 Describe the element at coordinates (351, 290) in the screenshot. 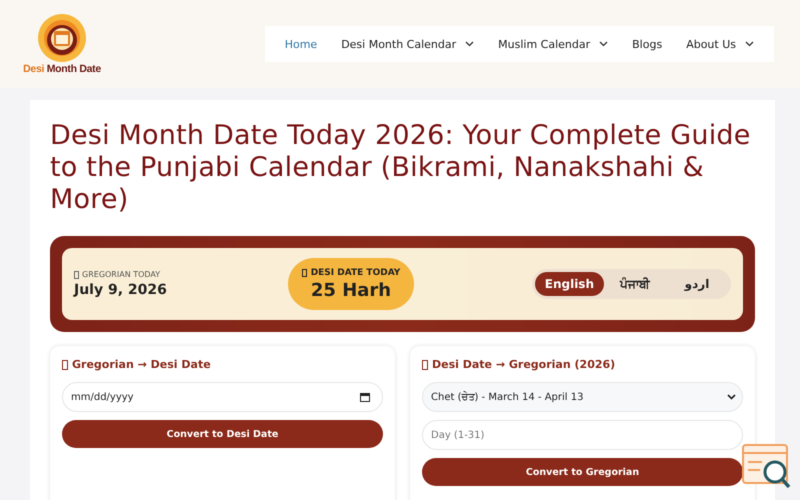

I see `desi-date: 25 Harh` at that location.